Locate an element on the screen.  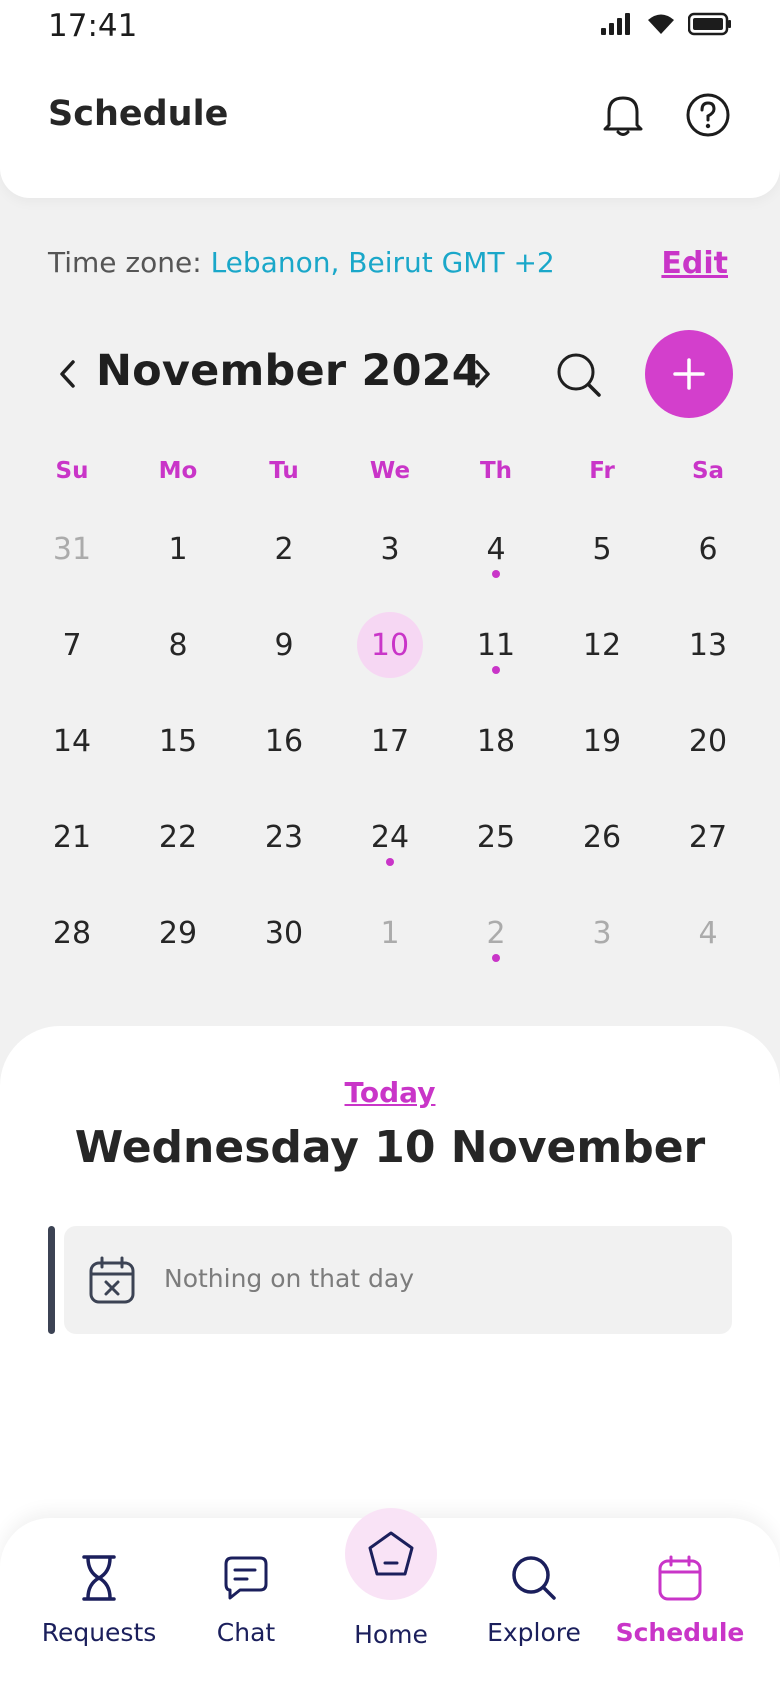
notifications-button is located at coordinates (623, 115).